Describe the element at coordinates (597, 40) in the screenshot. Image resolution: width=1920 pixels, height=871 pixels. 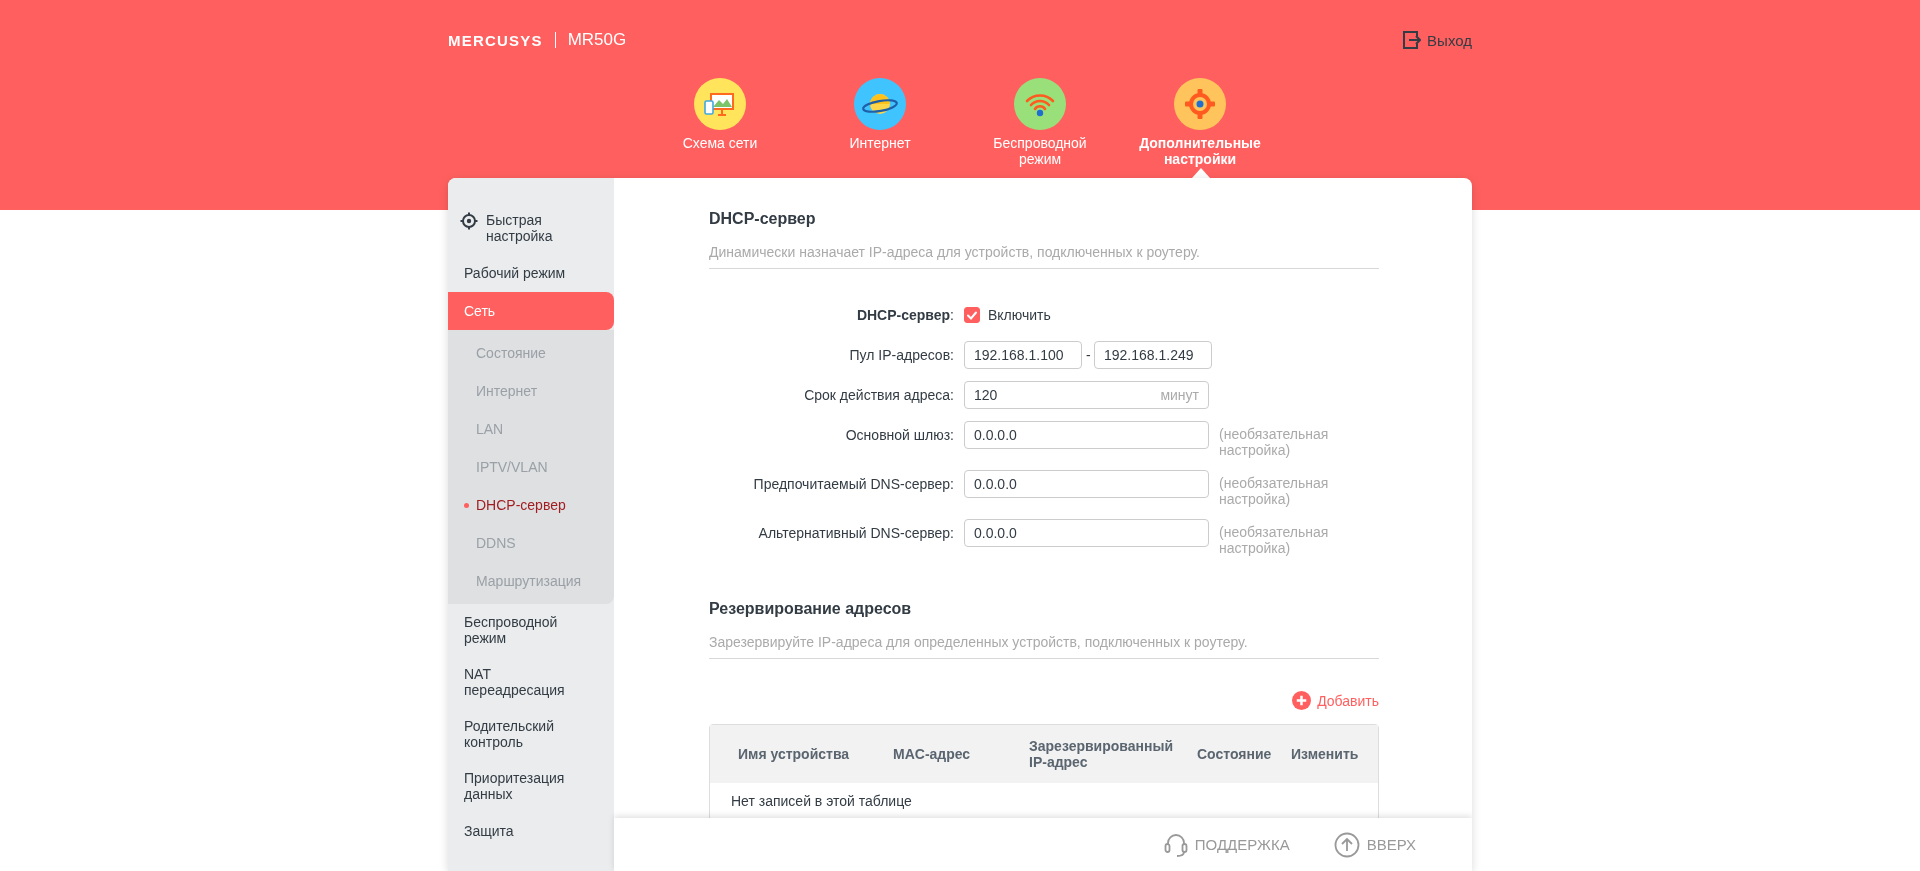
I see `model-name: MR50G` at that location.